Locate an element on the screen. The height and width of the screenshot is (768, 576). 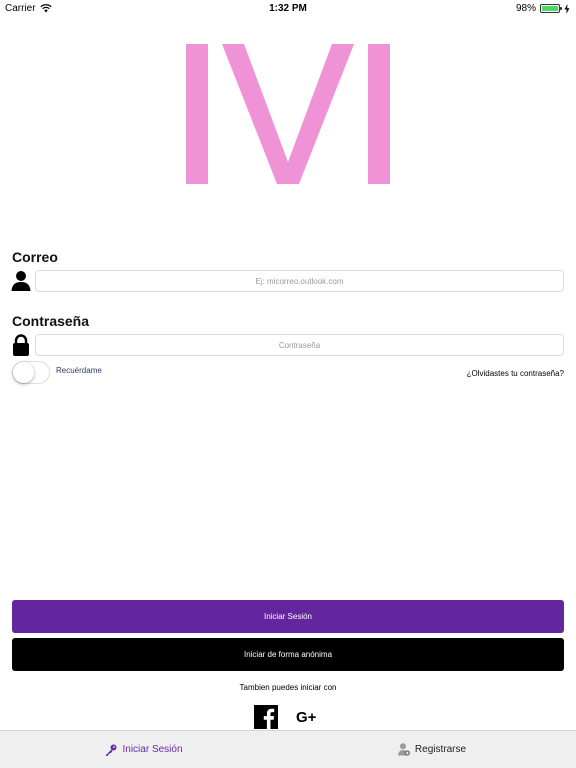
tab-register: Registrarse is located at coordinates (432, 749).